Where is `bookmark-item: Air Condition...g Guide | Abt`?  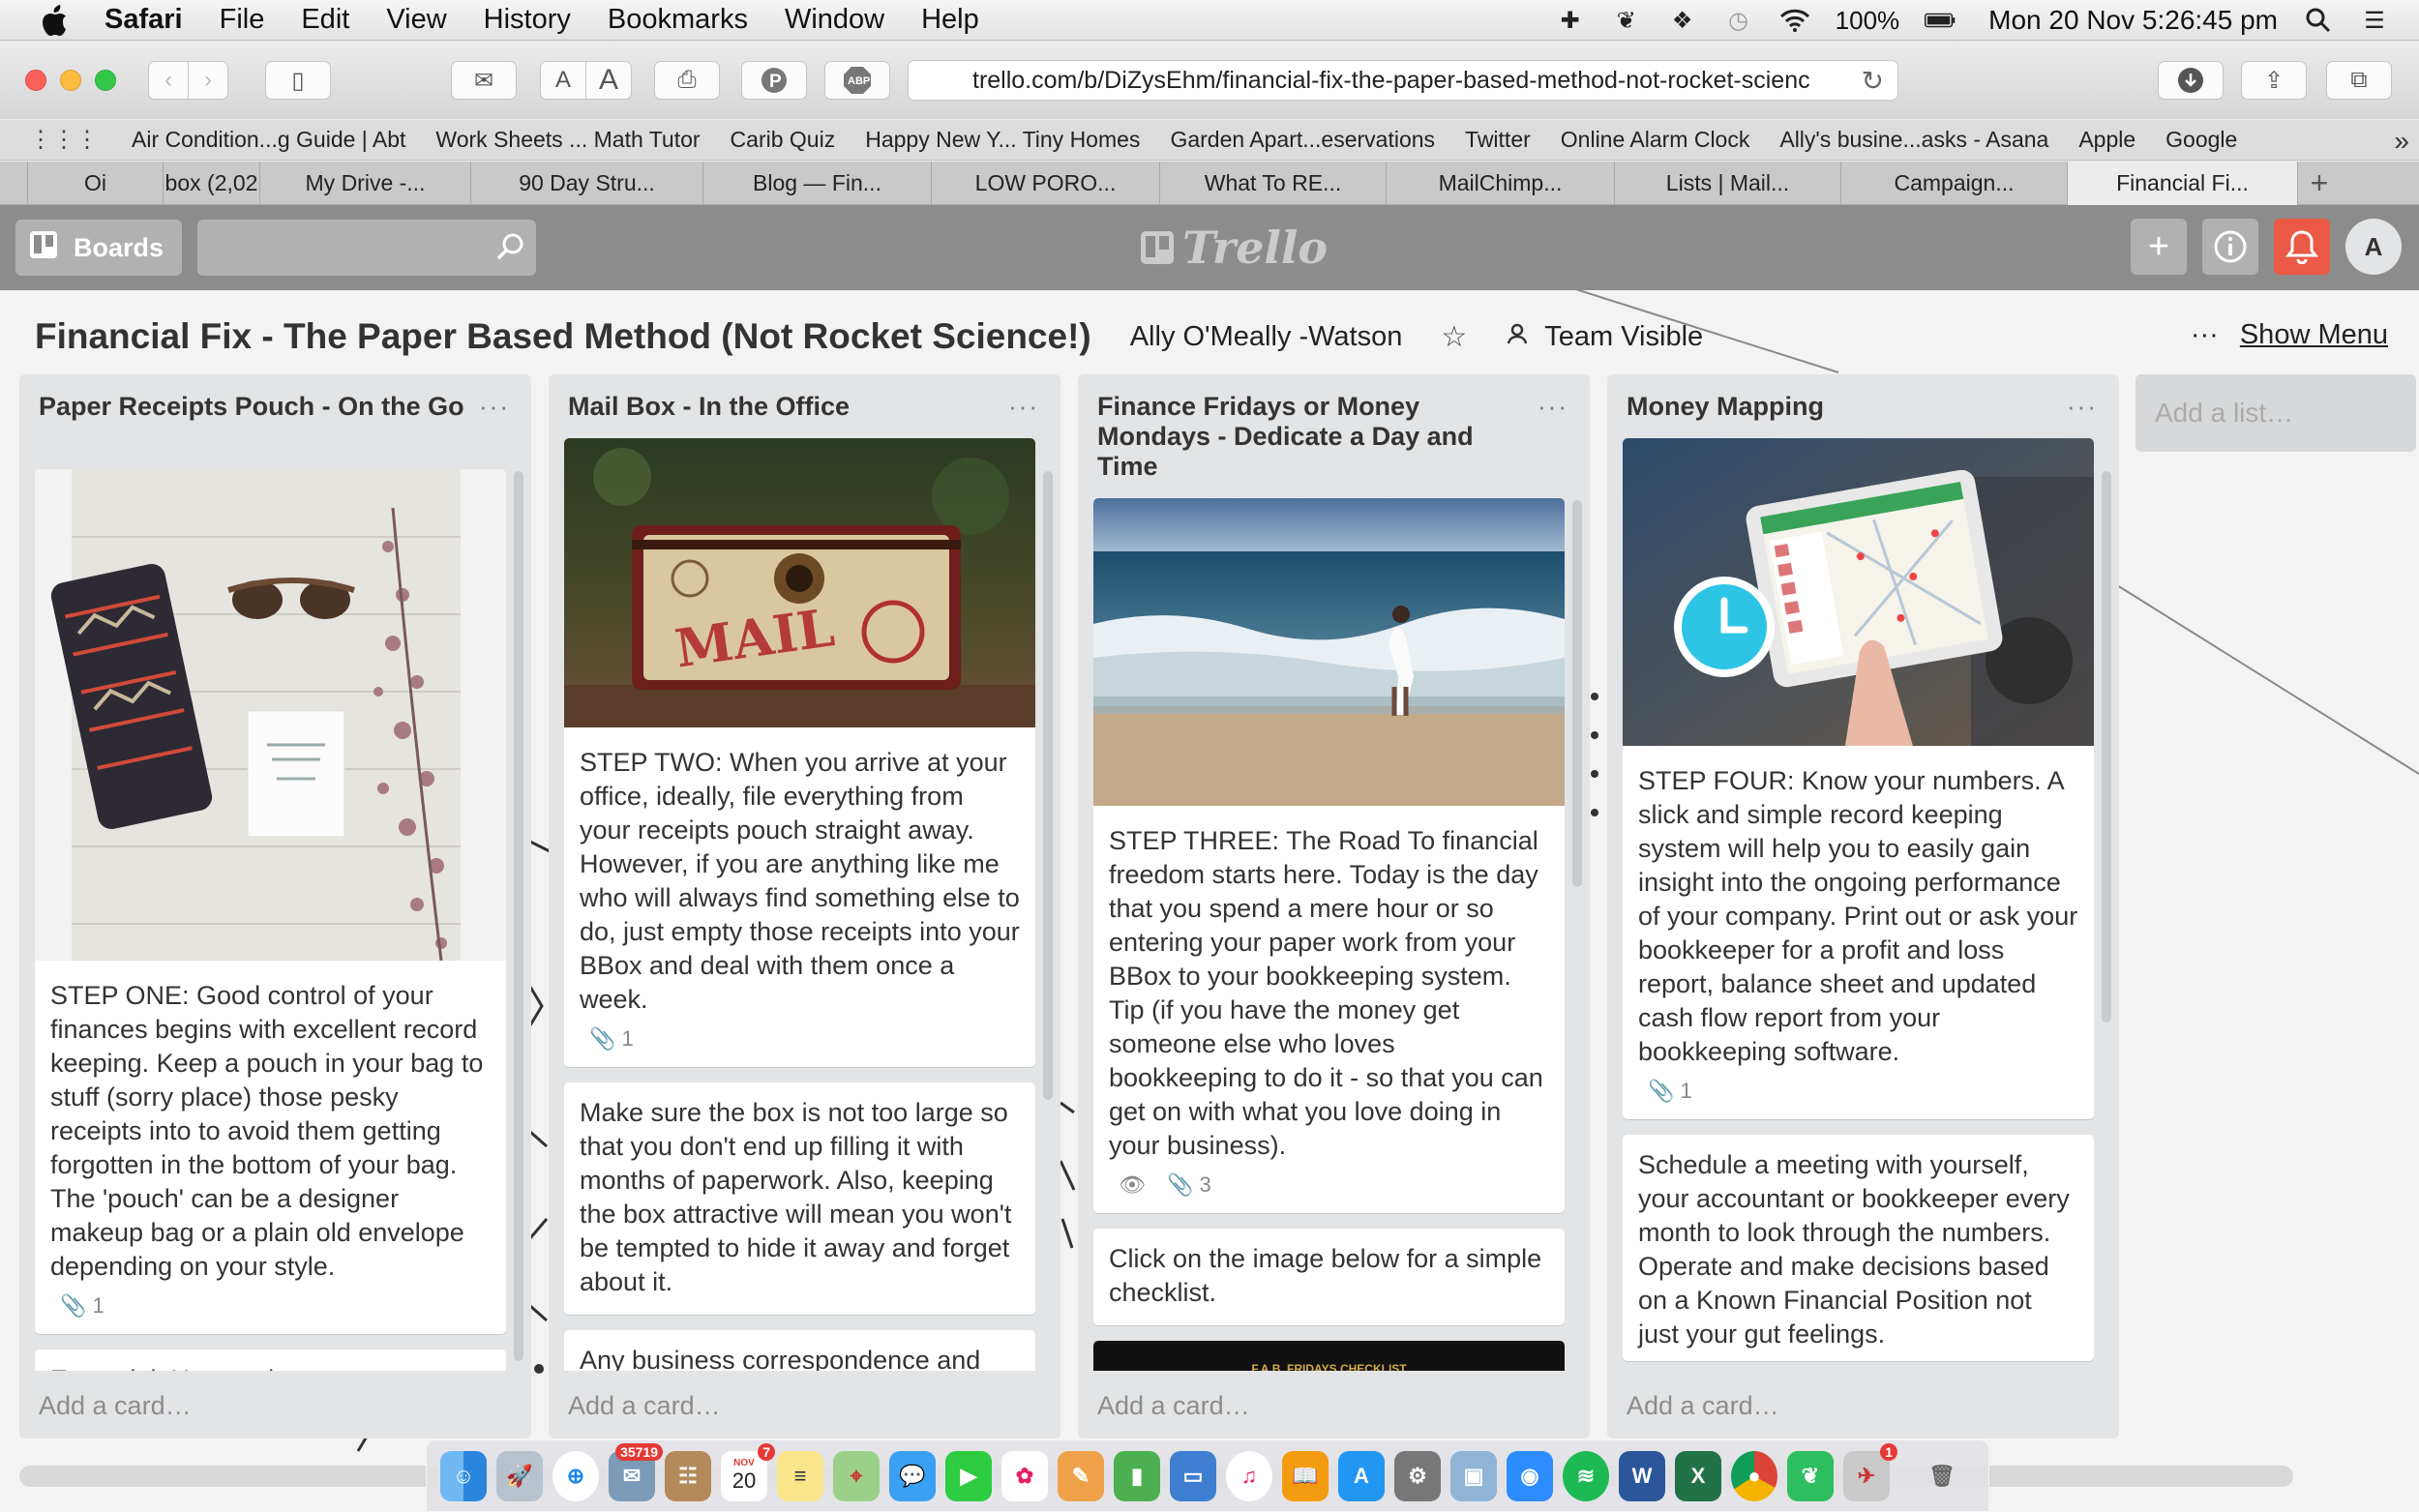
bookmark-item: Air Condition...g Guide | Abt is located at coordinates (269, 140).